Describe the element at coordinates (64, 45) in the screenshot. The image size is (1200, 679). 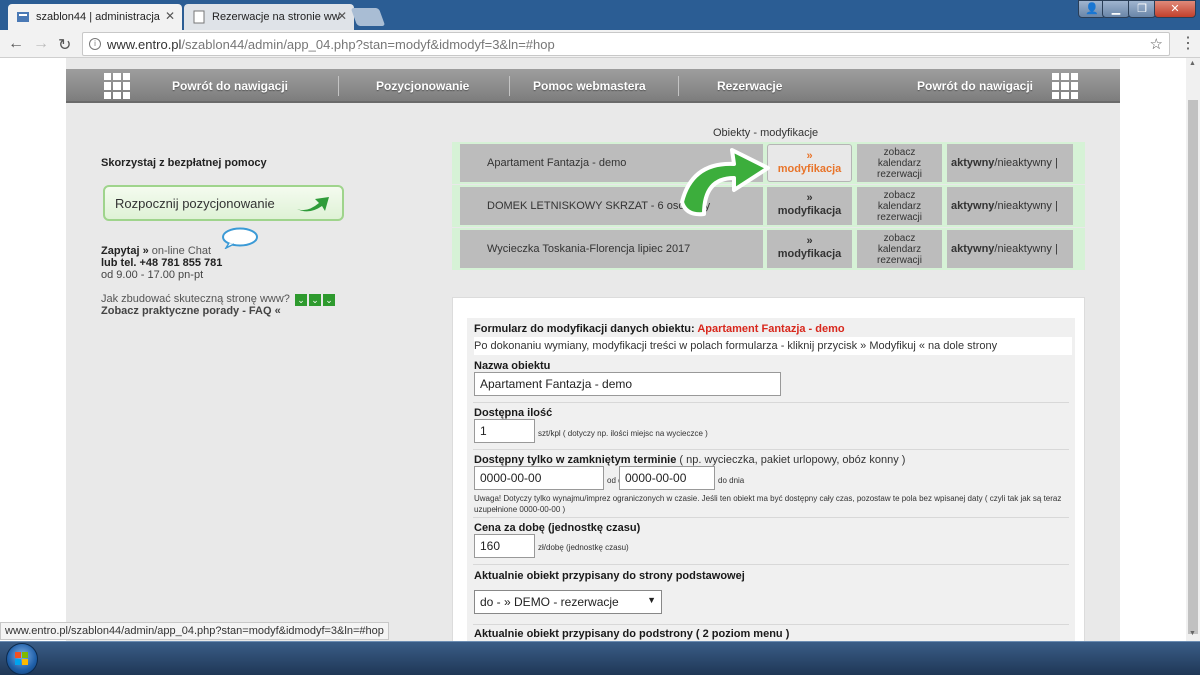
I see `reload-icon: ↻` at that location.